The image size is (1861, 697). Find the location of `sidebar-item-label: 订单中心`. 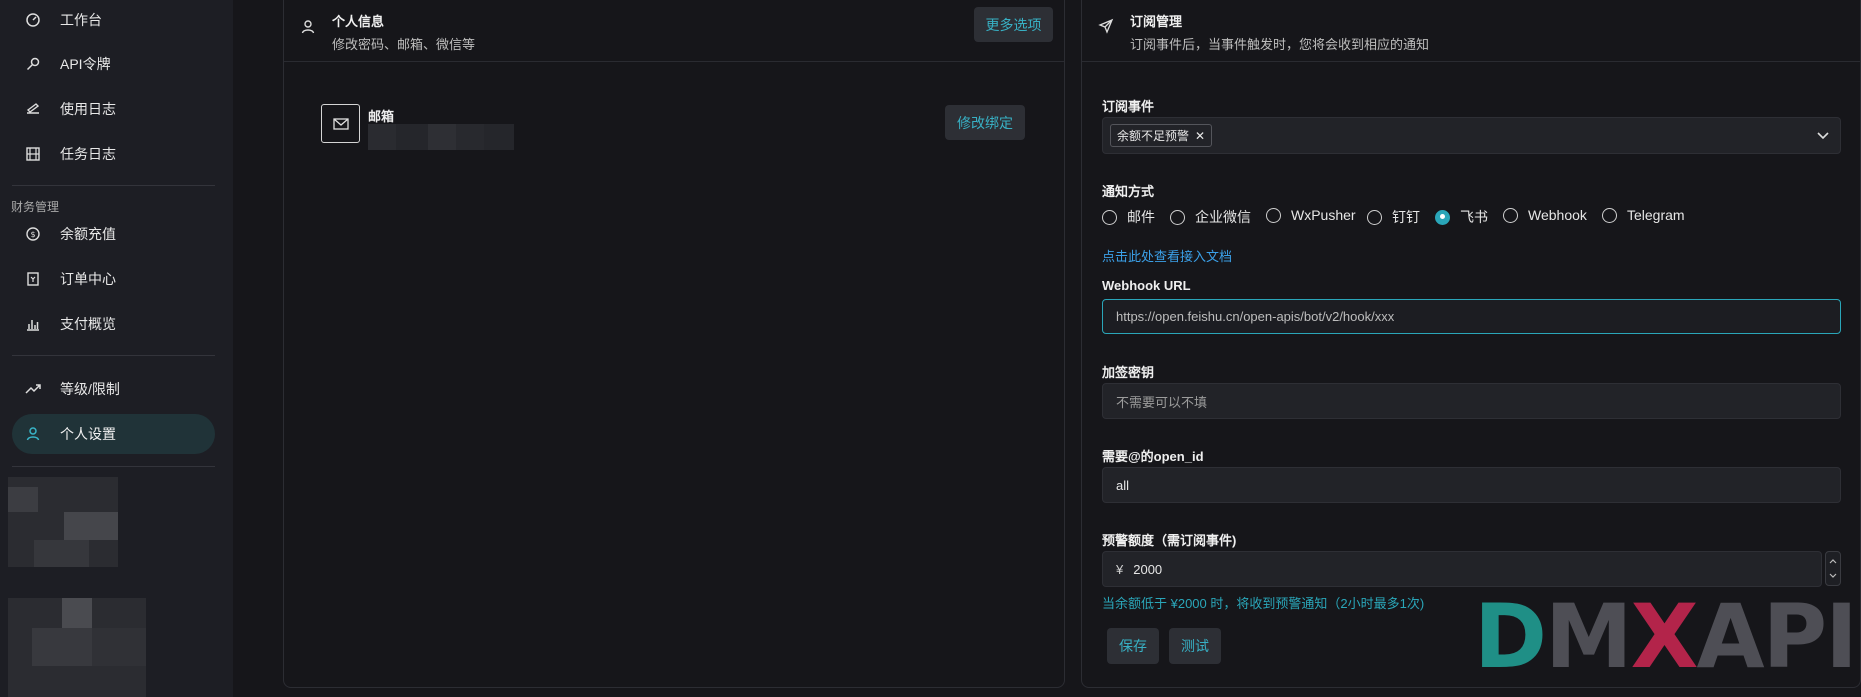

sidebar-item-label: 订单中心 is located at coordinates (88, 279).